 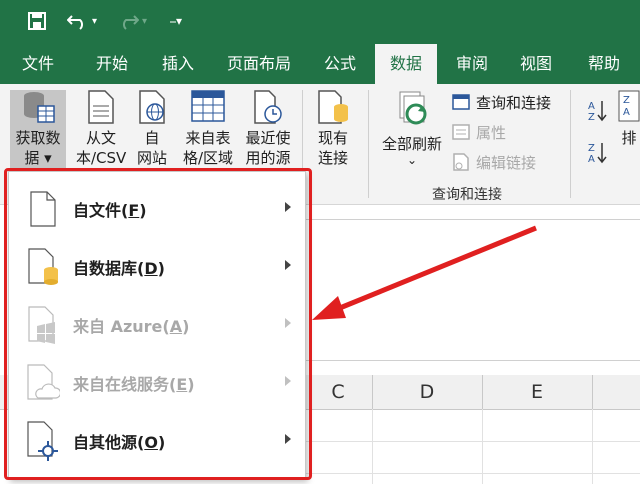 I want to click on edit-links-icon, so click(x=461, y=162).